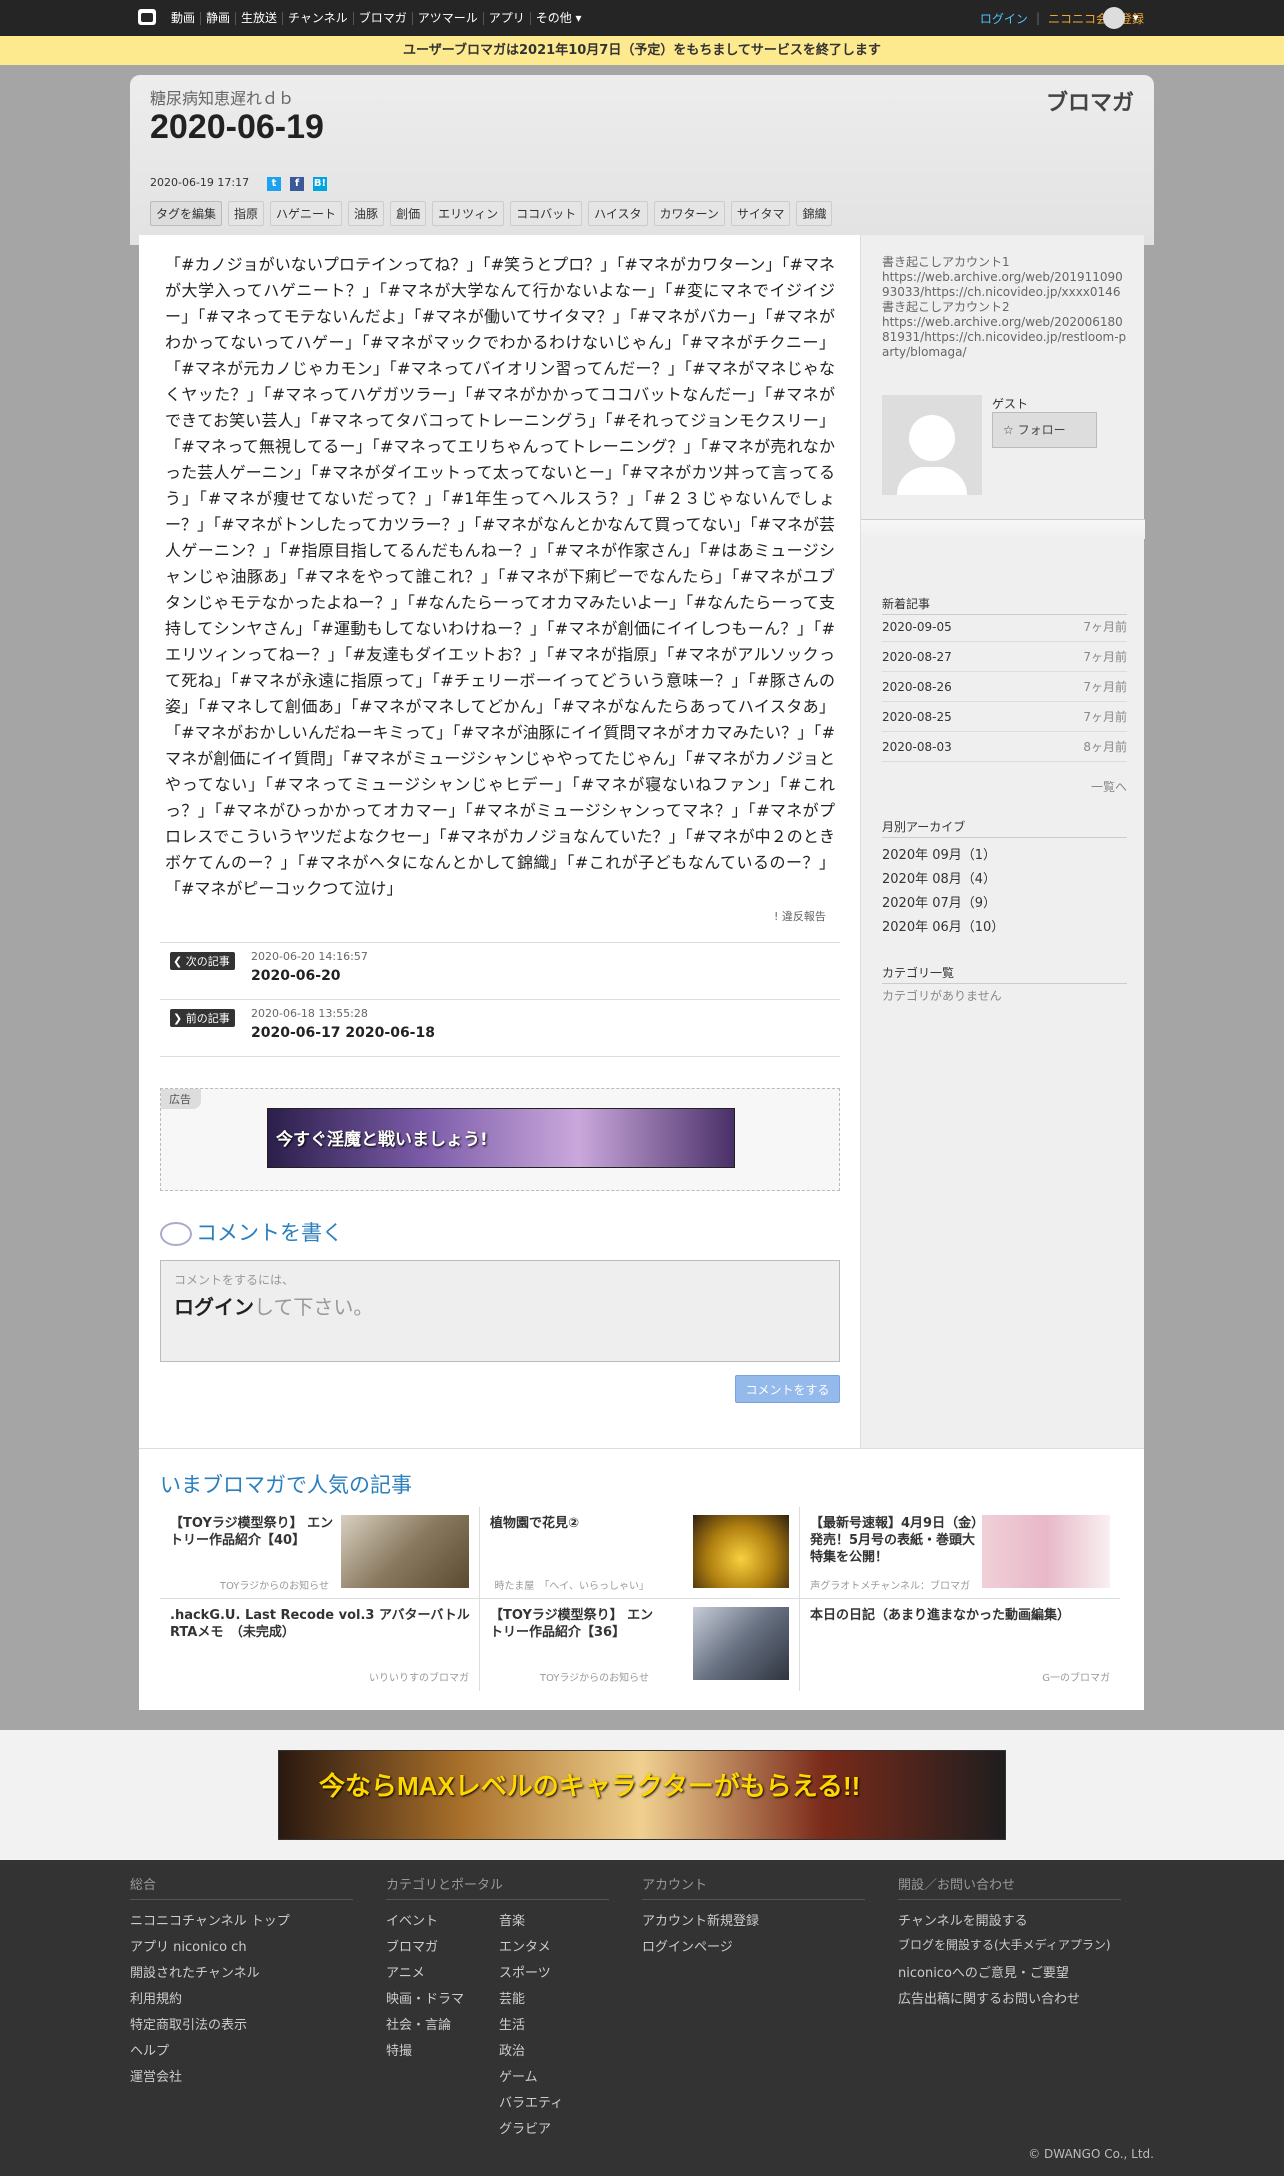 This screenshot has width=1284, height=2176. What do you see at coordinates (320, 1553) in the screenshot?
I see `popular-item: 【TOYラジ模型祭り】 エントリー作品紹介【40】 TOYラジからのお知らせ` at bounding box center [320, 1553].